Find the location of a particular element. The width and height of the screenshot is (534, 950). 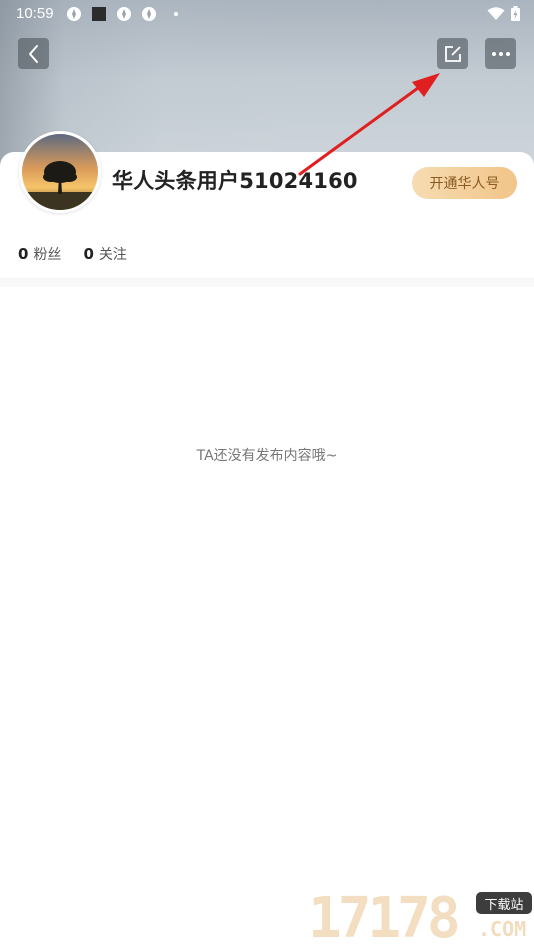

following-count: 0 is located at coordinates (88, 254).